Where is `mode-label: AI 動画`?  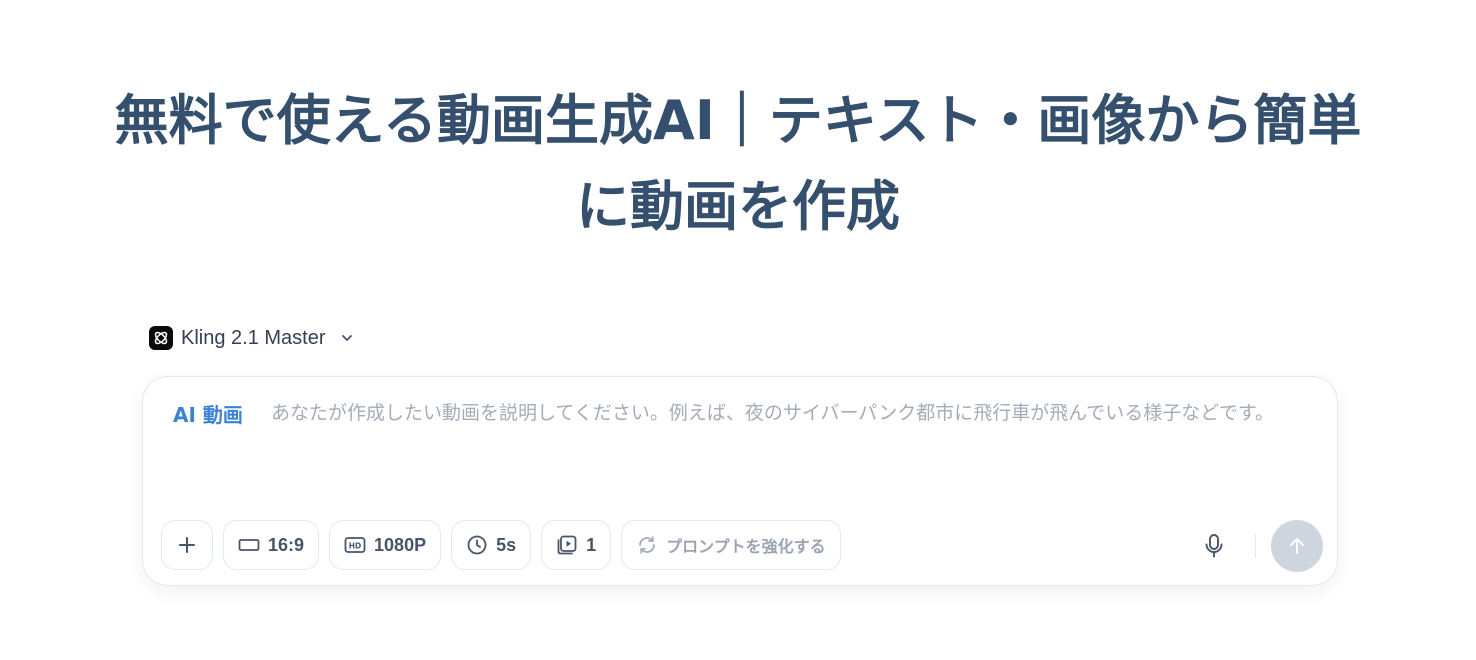
mode-label: AI 動画 is located at coordinates (208, 415).